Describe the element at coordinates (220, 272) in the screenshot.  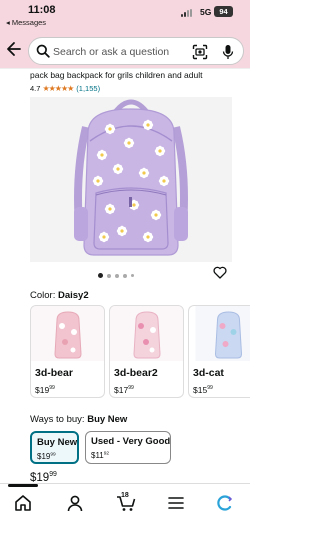
I see `heart-icon` at that location.